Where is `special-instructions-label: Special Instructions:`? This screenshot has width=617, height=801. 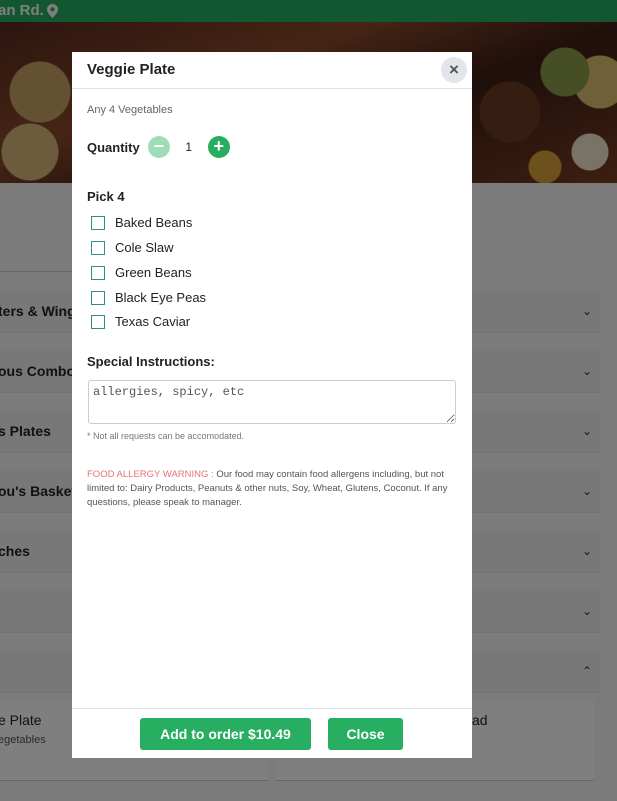
special-instructions-label: Special Instructions: is located at coordinates (151, 361).